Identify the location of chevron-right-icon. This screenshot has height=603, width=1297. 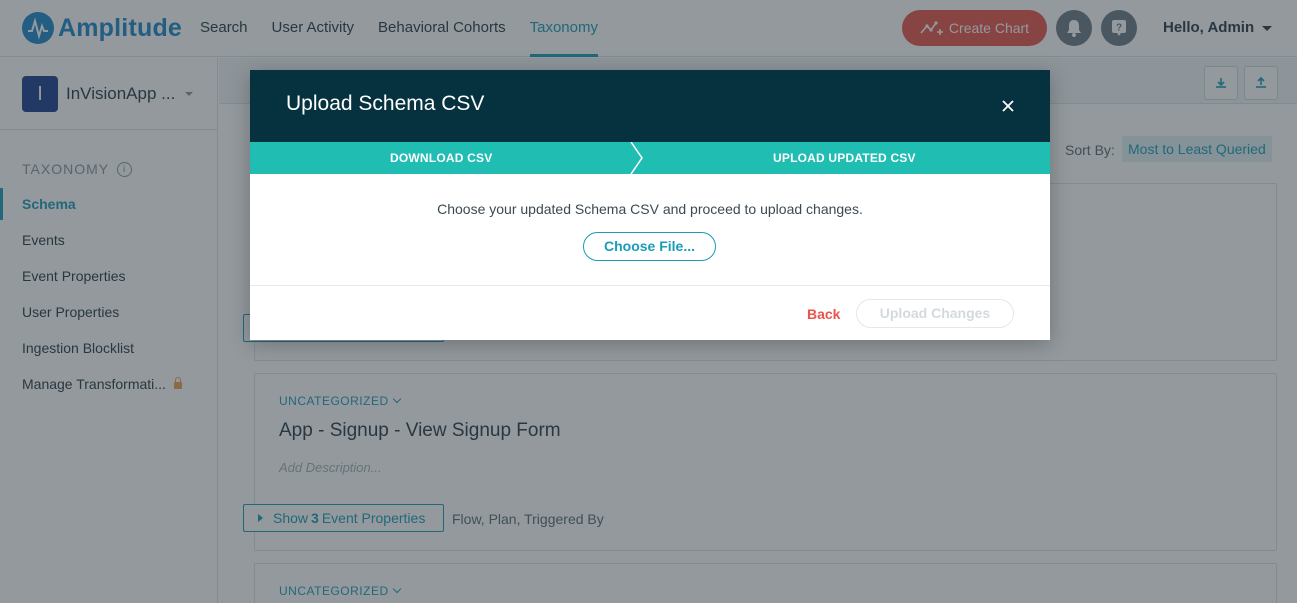
(636, 158).